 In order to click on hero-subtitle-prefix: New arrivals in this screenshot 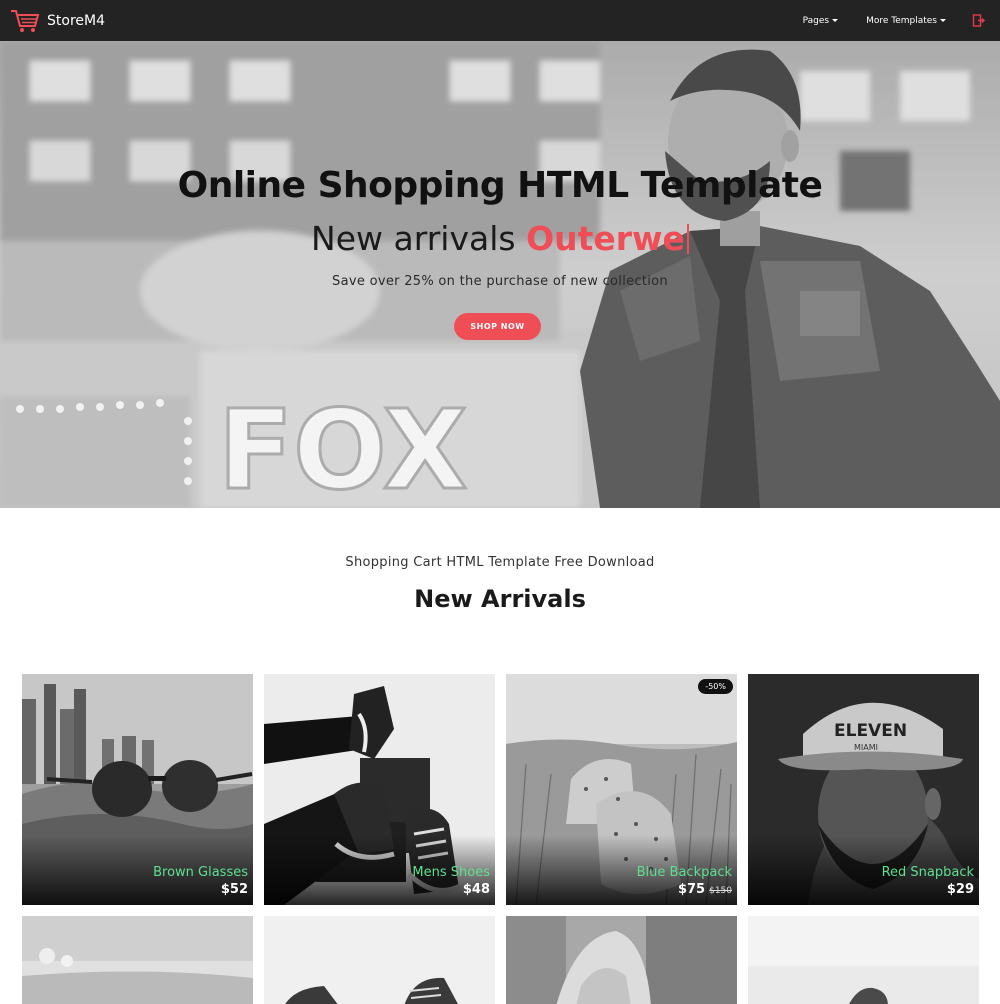, I will do `click(413, 238)`.